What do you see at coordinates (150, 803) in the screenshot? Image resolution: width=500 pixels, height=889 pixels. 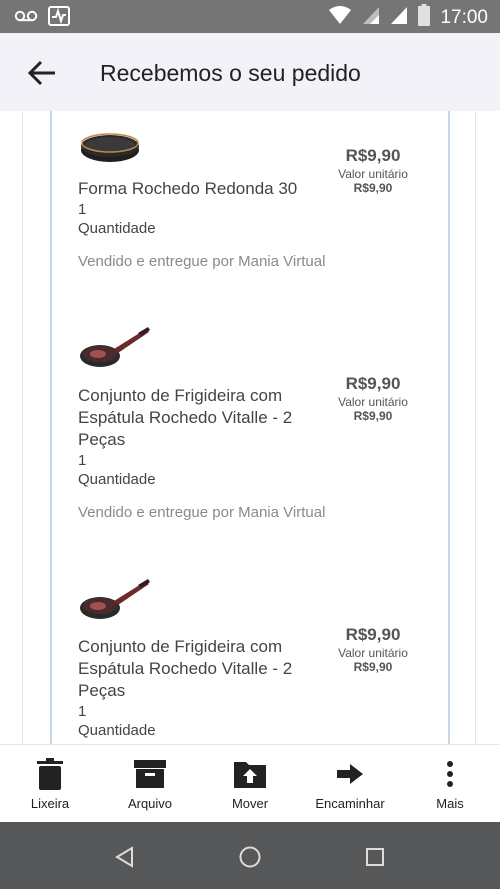 I see `archive-label: Arquivo` at bounding box center [150, 803].